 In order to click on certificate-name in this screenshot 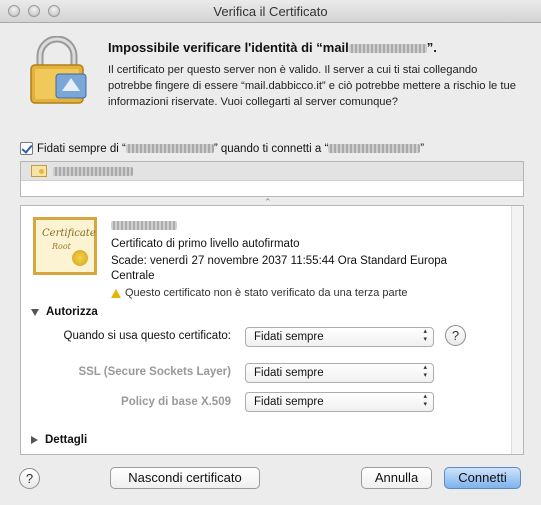, I will do `click(144, 225)`.